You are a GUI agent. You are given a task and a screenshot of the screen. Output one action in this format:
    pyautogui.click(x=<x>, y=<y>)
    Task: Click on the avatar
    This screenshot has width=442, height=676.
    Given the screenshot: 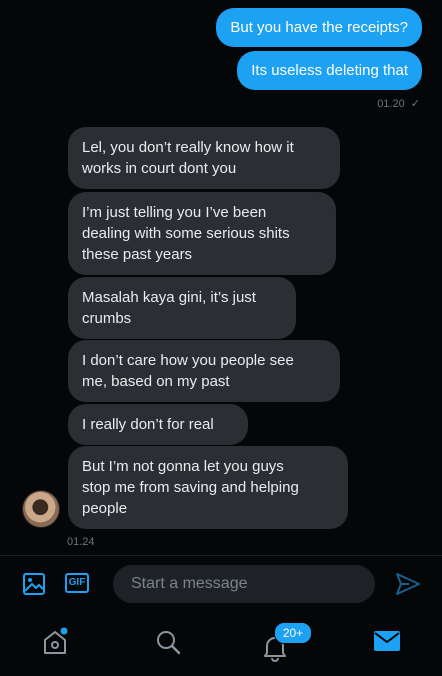 What is the action you would take?
    pyautogui.click(x=41, y=509)
    